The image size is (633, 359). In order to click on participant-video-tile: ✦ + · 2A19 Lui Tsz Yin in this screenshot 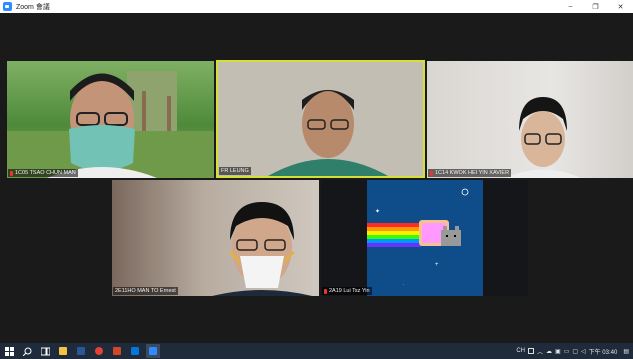, I will do `click(424, 238)`.